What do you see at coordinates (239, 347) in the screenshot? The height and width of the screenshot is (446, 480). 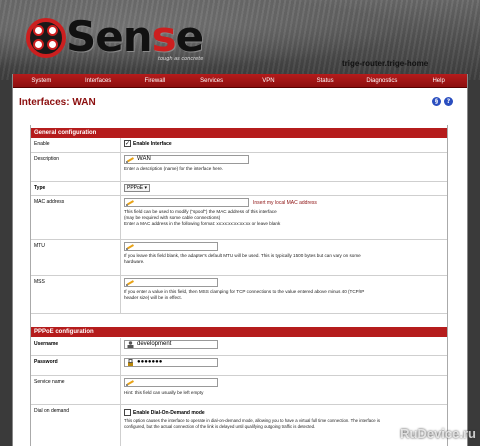 I see `row-username: Username development` at bounding box center [239, 347].